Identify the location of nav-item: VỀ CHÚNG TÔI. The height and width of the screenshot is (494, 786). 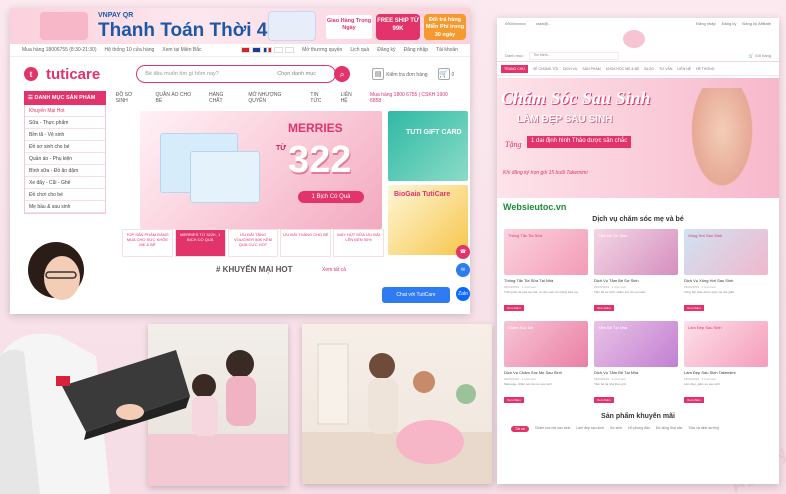
(545, 69).